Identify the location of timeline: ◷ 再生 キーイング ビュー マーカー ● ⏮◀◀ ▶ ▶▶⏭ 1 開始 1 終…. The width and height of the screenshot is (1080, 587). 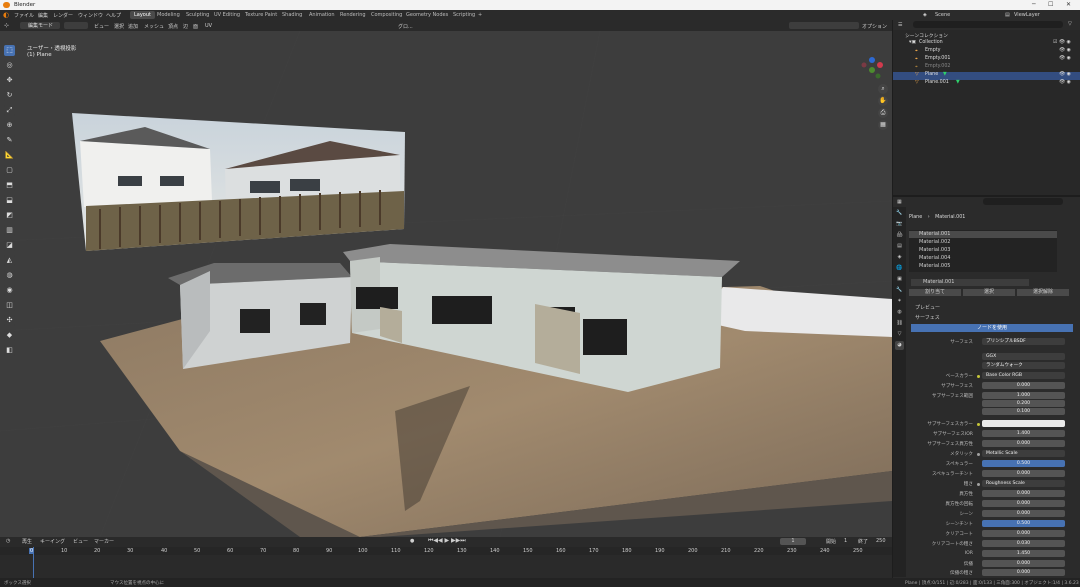
(446, 557).